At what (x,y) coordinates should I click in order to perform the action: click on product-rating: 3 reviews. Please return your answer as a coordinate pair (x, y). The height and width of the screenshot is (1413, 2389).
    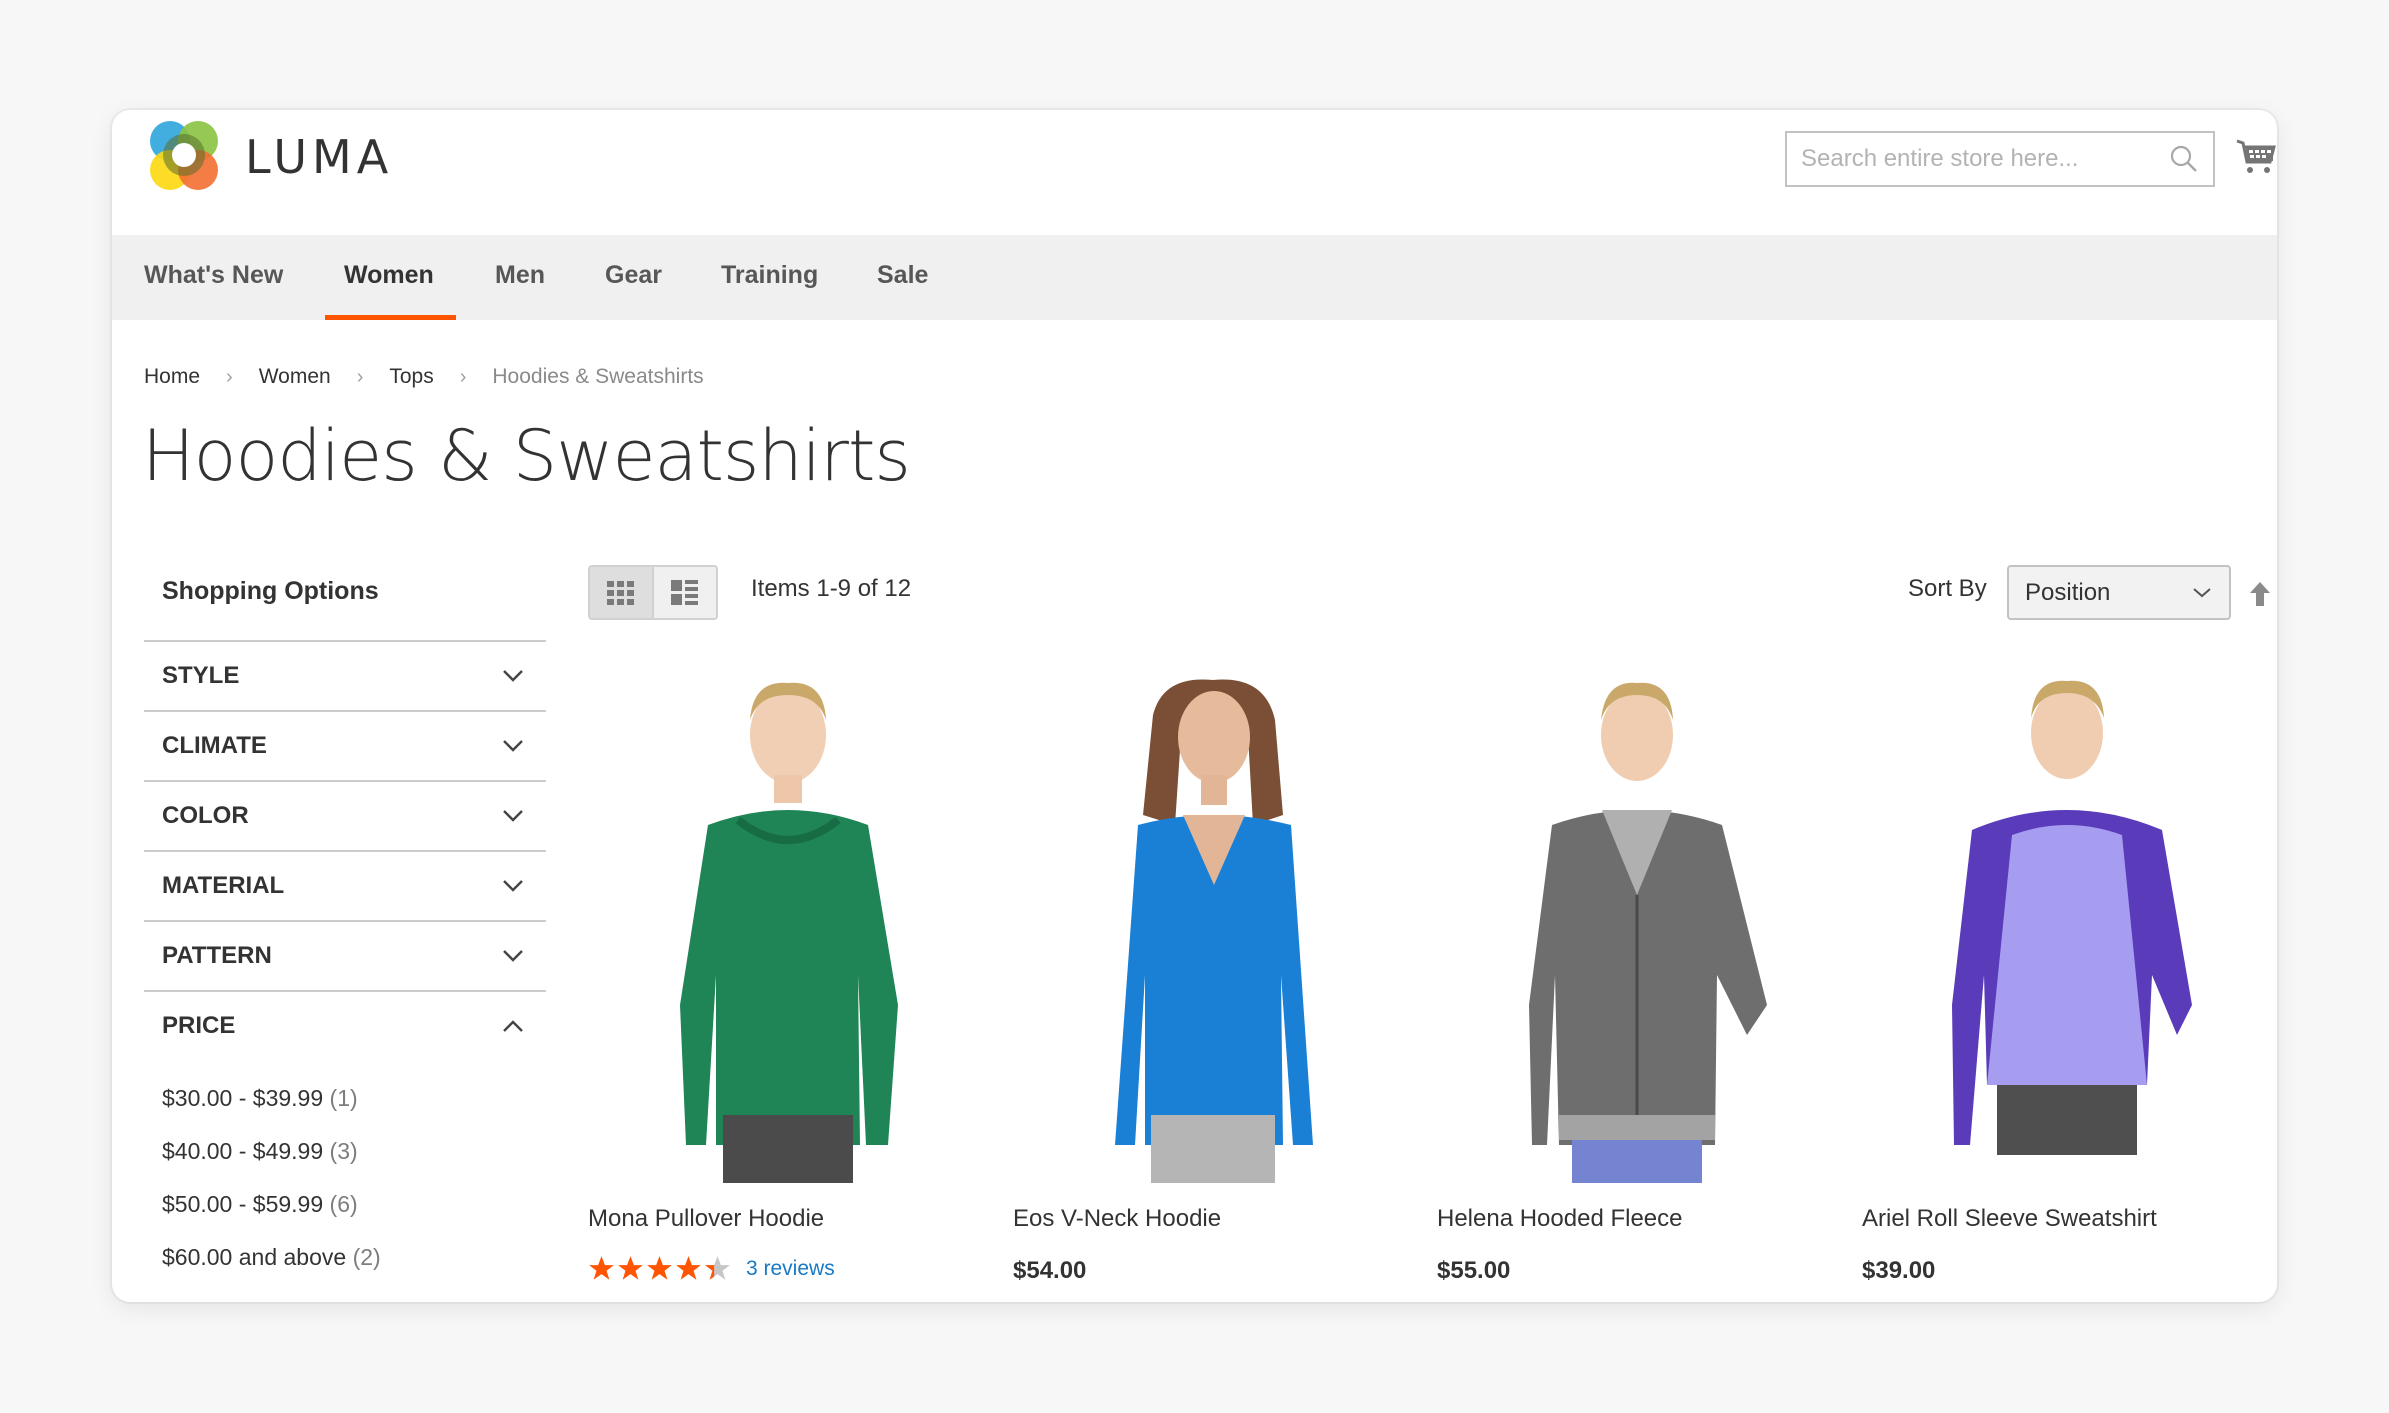
    Looking at the image, I should click on (711, 1268).